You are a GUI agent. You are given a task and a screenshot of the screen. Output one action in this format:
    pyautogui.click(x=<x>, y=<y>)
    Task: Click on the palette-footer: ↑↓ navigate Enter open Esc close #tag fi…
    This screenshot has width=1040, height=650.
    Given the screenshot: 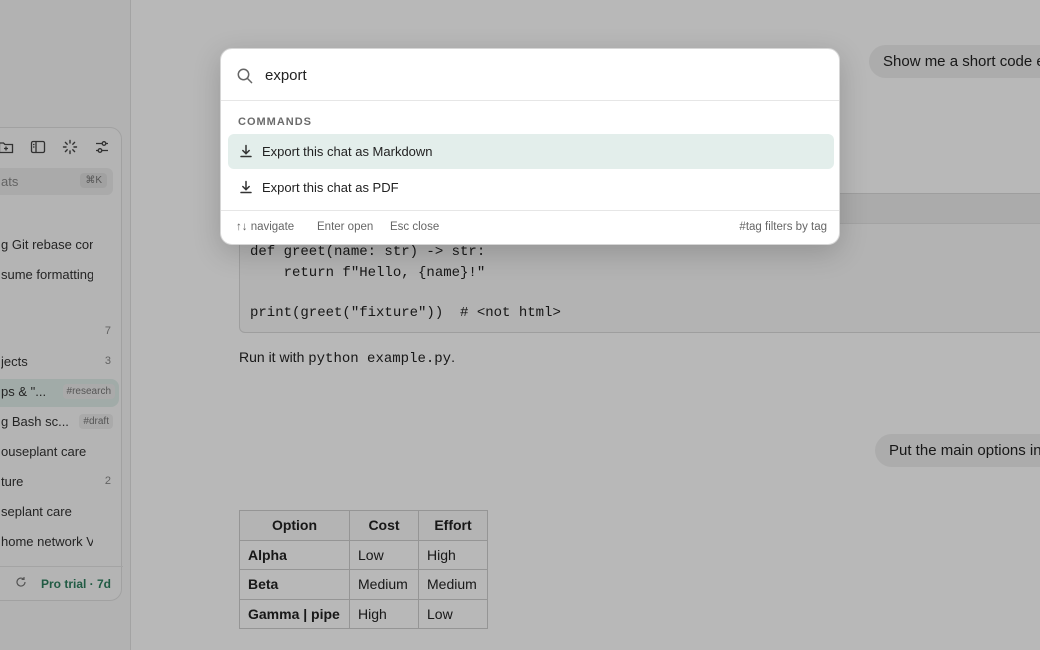 What is the action you would take?
    pyautogui.click(x=530, y=227)
    